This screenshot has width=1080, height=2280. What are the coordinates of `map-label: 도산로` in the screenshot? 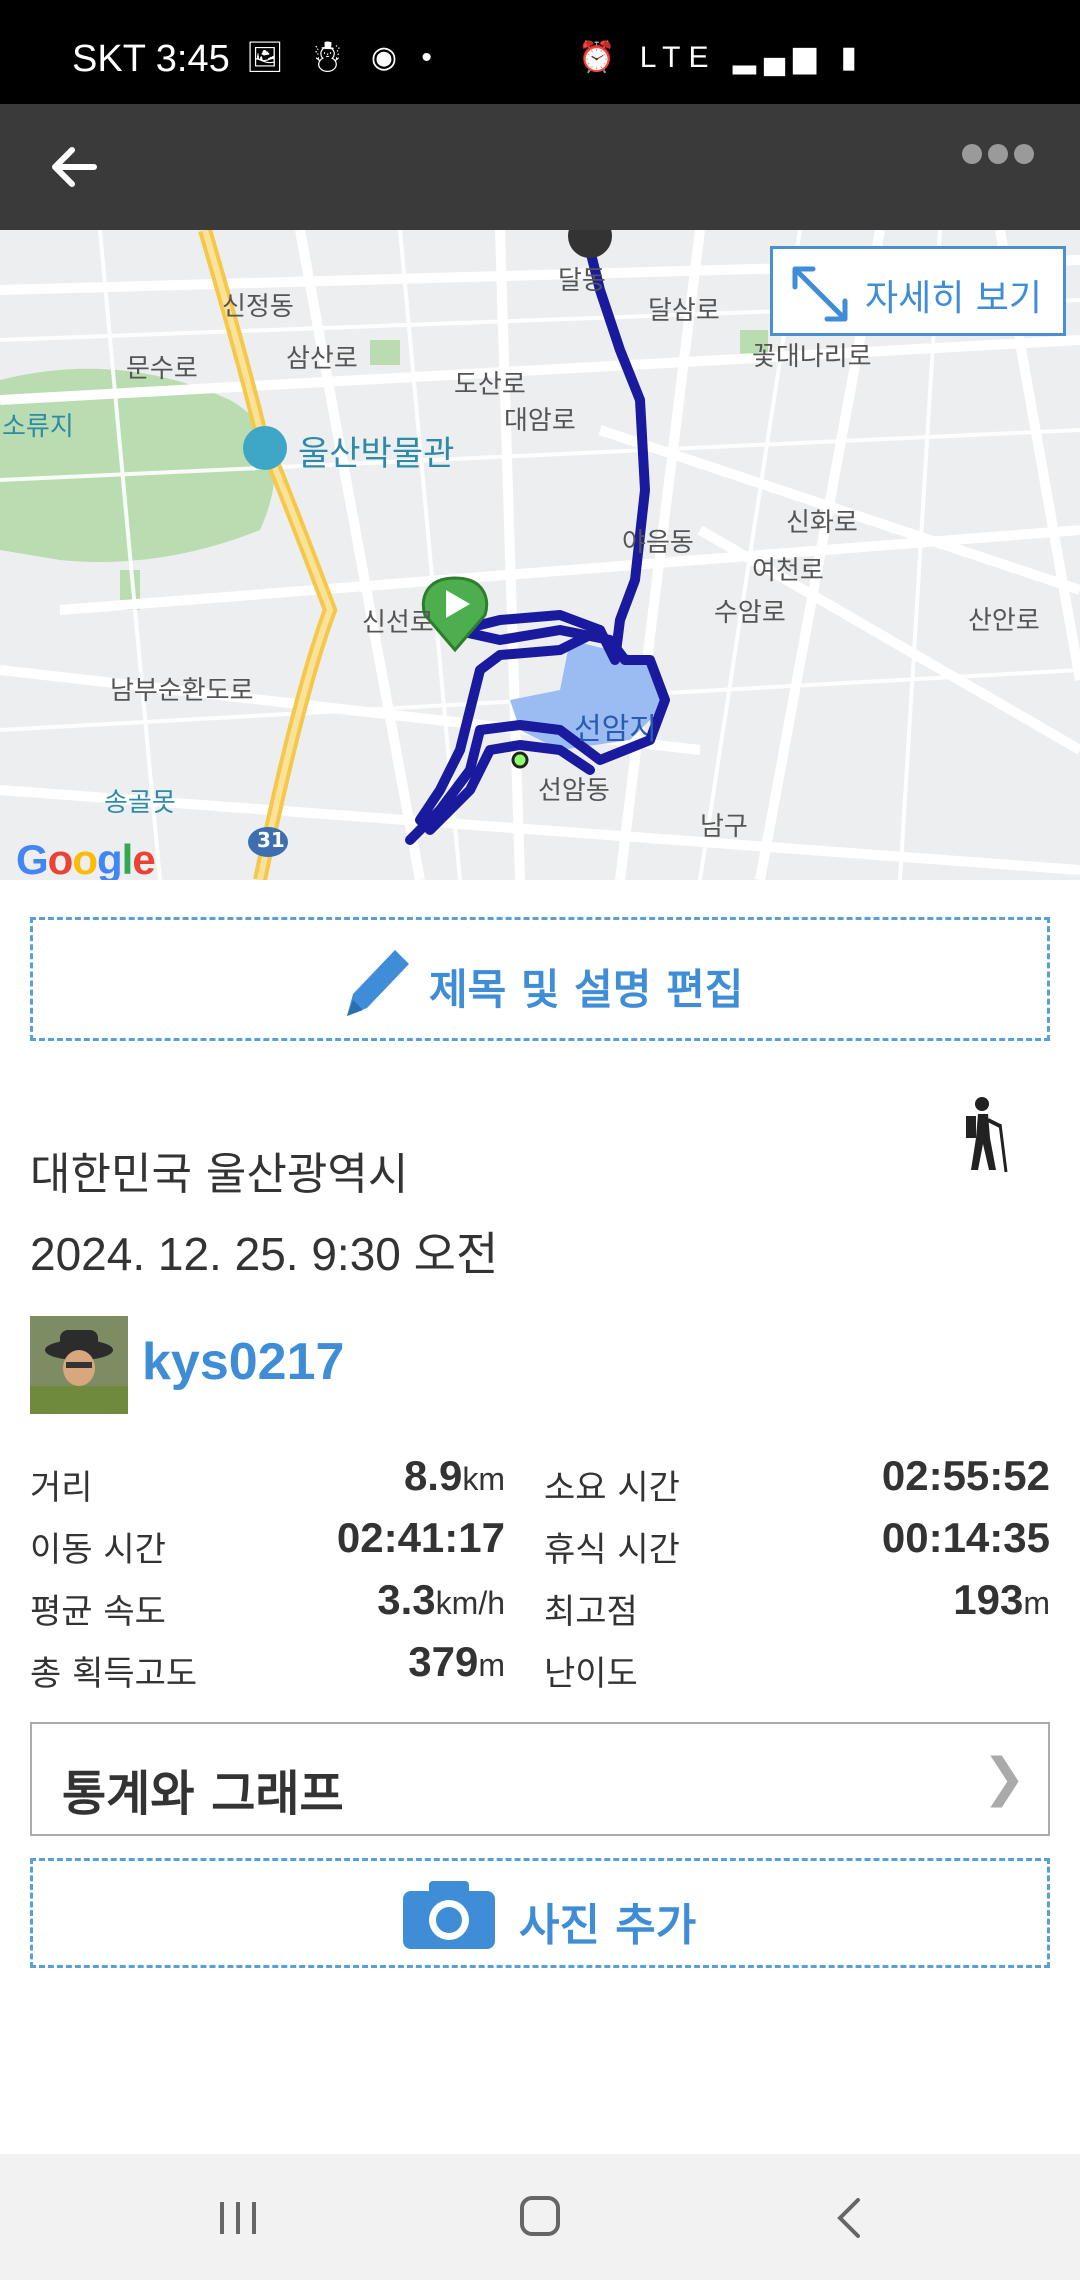 It's located at (490, 385).